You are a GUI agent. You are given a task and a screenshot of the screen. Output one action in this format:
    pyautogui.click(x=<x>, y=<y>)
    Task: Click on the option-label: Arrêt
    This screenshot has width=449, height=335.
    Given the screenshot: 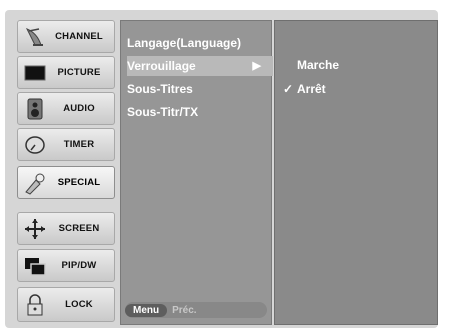 What is the action you would take?
    pyautogui.click(x=311, y=89)
    